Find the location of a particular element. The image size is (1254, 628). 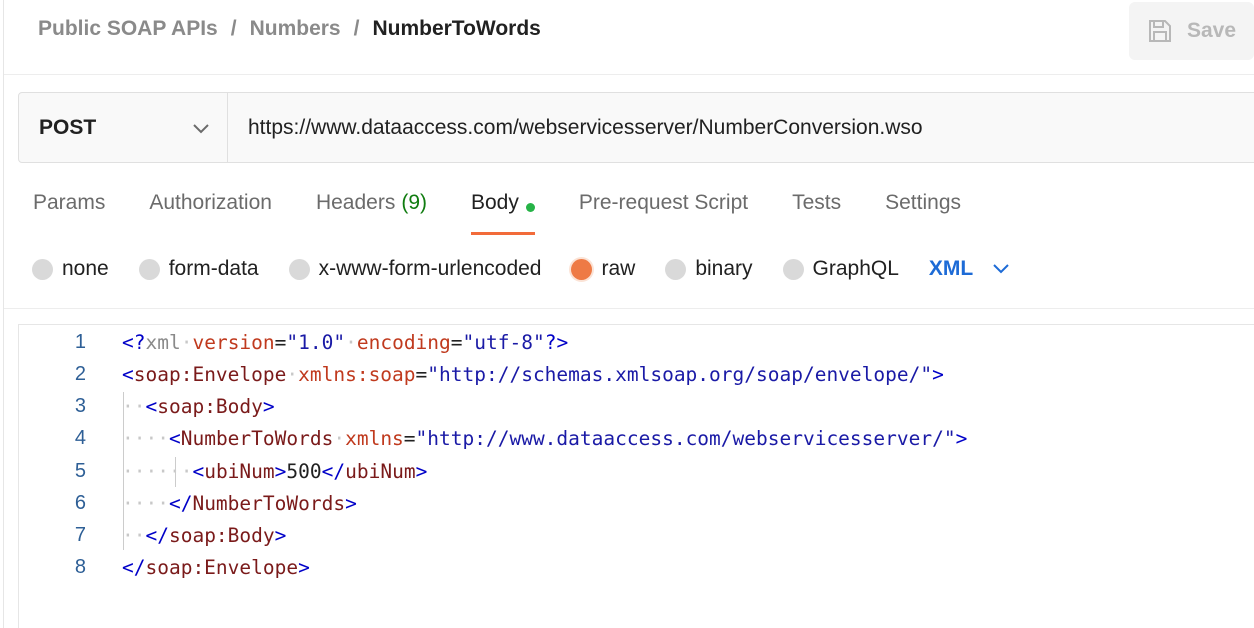

code-text: </soap:Envelope> is located at coordinates (216, 567).